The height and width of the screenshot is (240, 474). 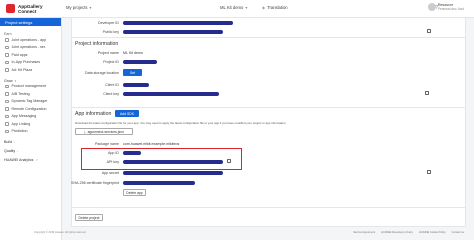 I want to click on footer-link-contact: Contact us, so click(x=458, y=232).